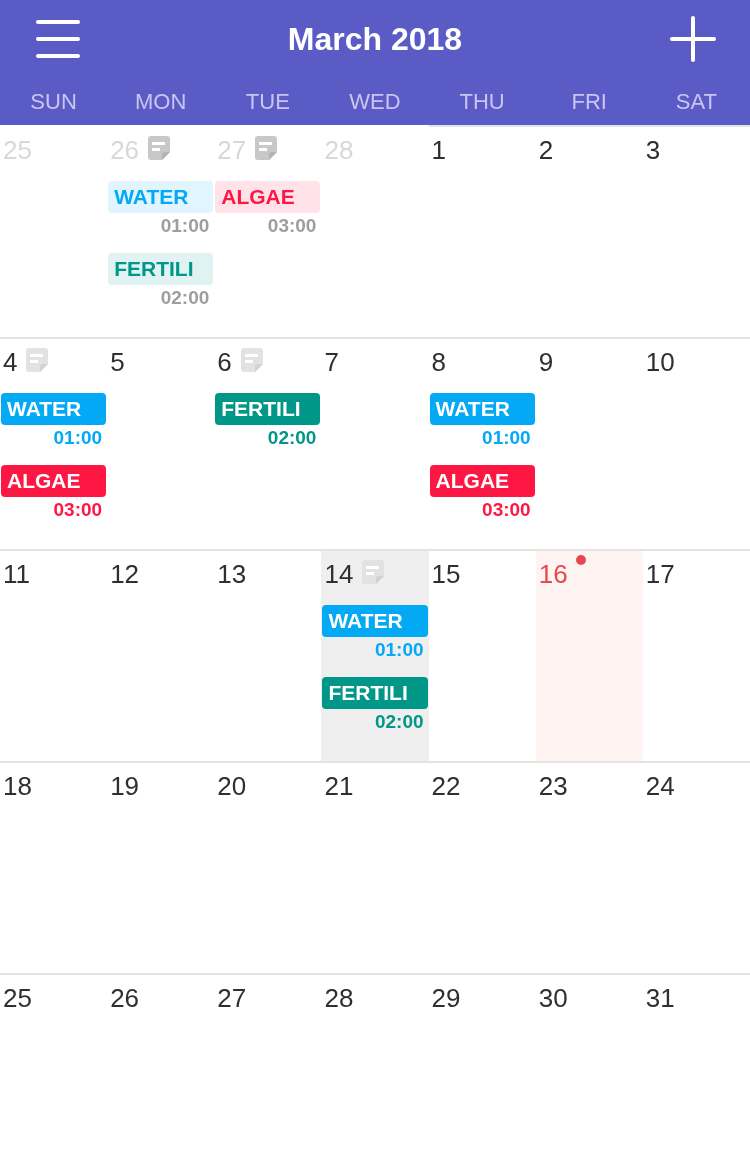 Image resolution: width=750 pixels, height=1175 pixels. I want to click on day-number: 26, so click(125, 998).